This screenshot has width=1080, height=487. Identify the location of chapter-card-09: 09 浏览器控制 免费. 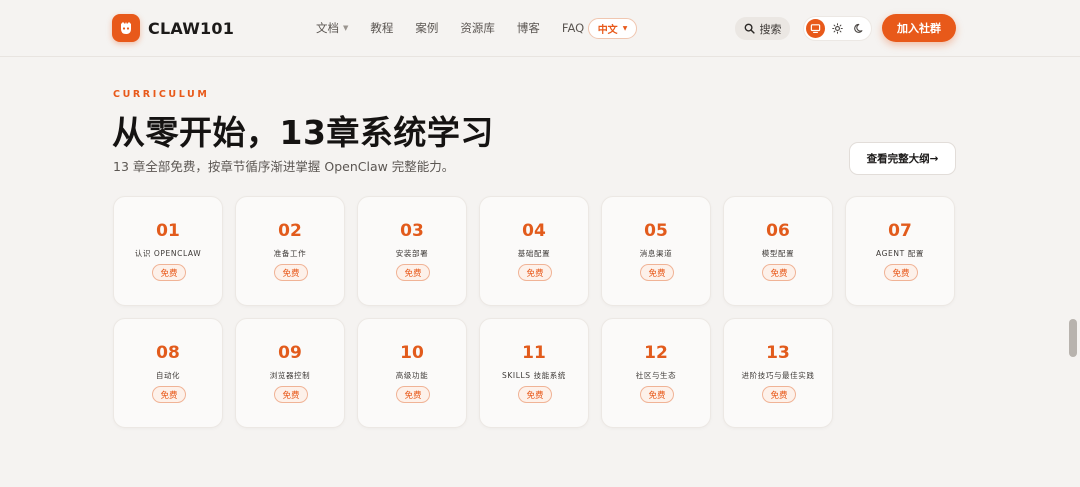
(290, 373).